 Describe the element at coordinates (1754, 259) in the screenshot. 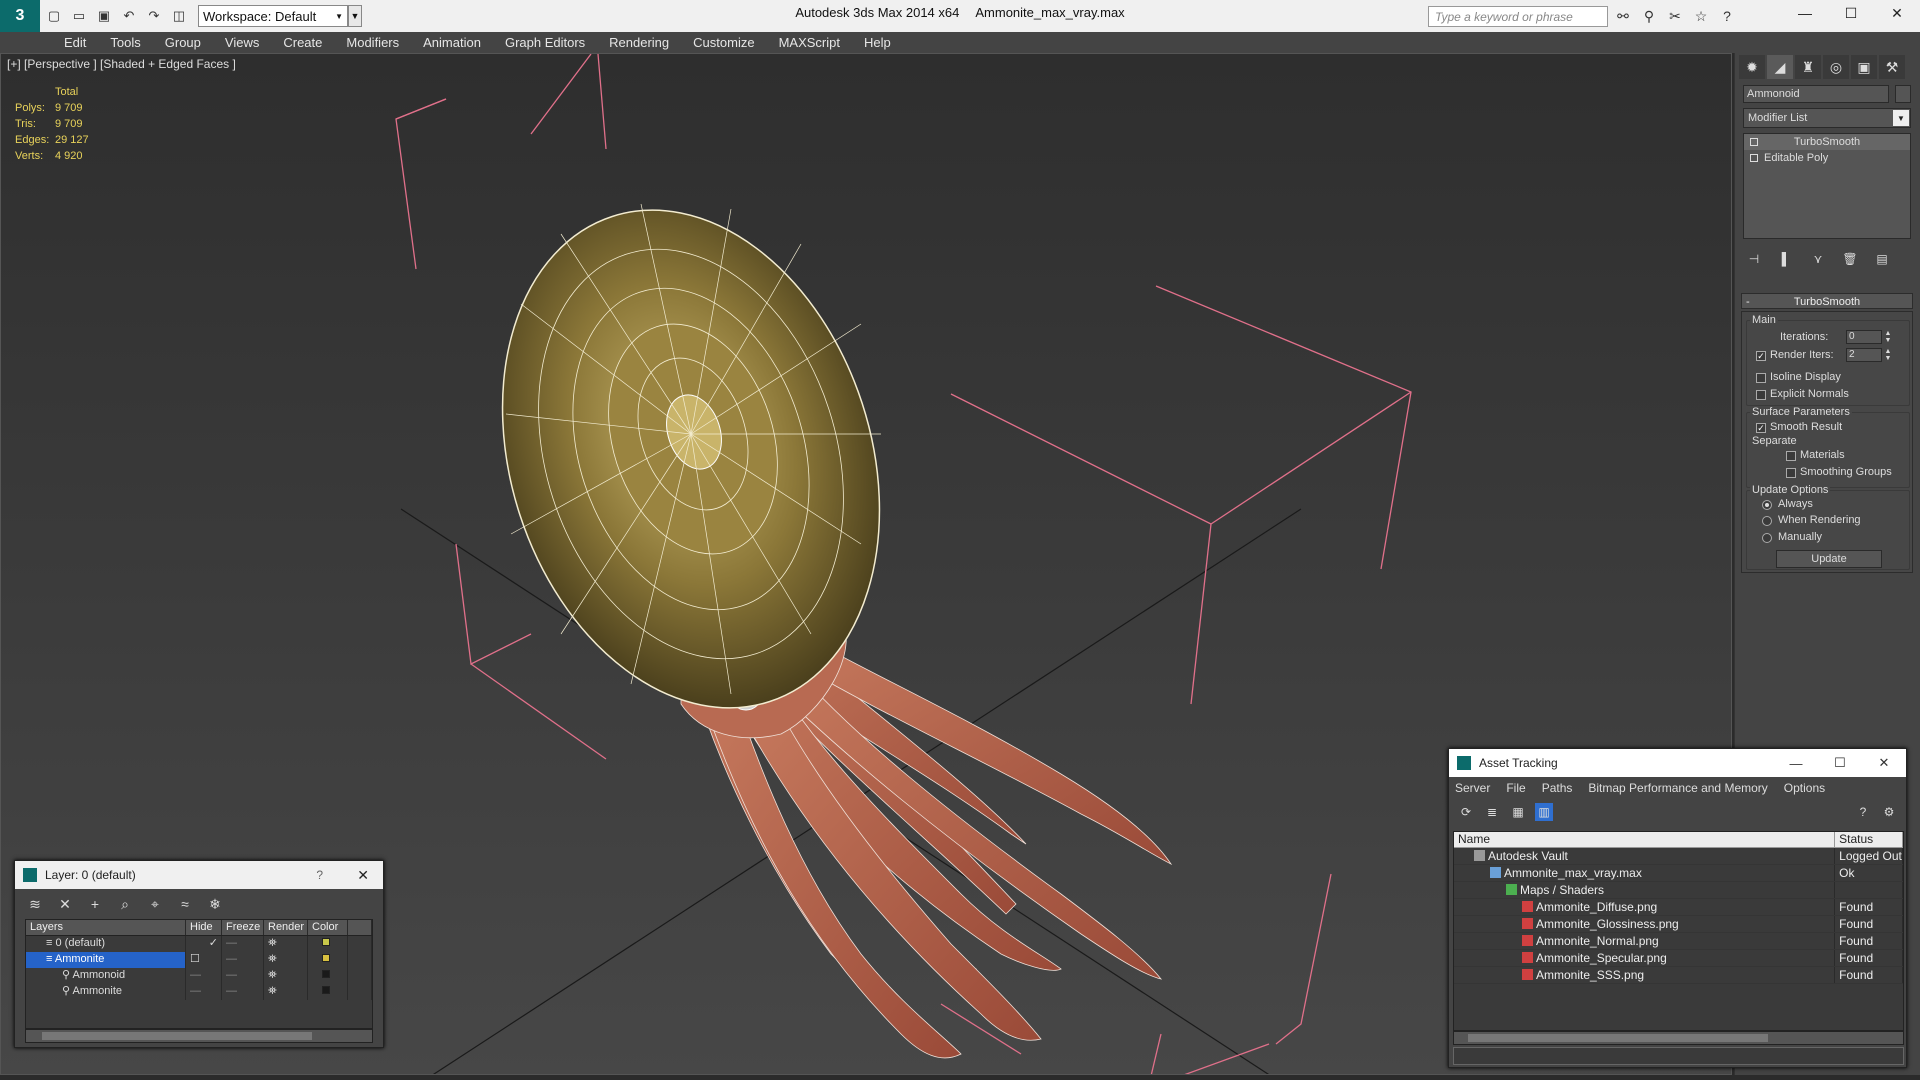

I see `pin-stack-icon: ⊣` at that location.